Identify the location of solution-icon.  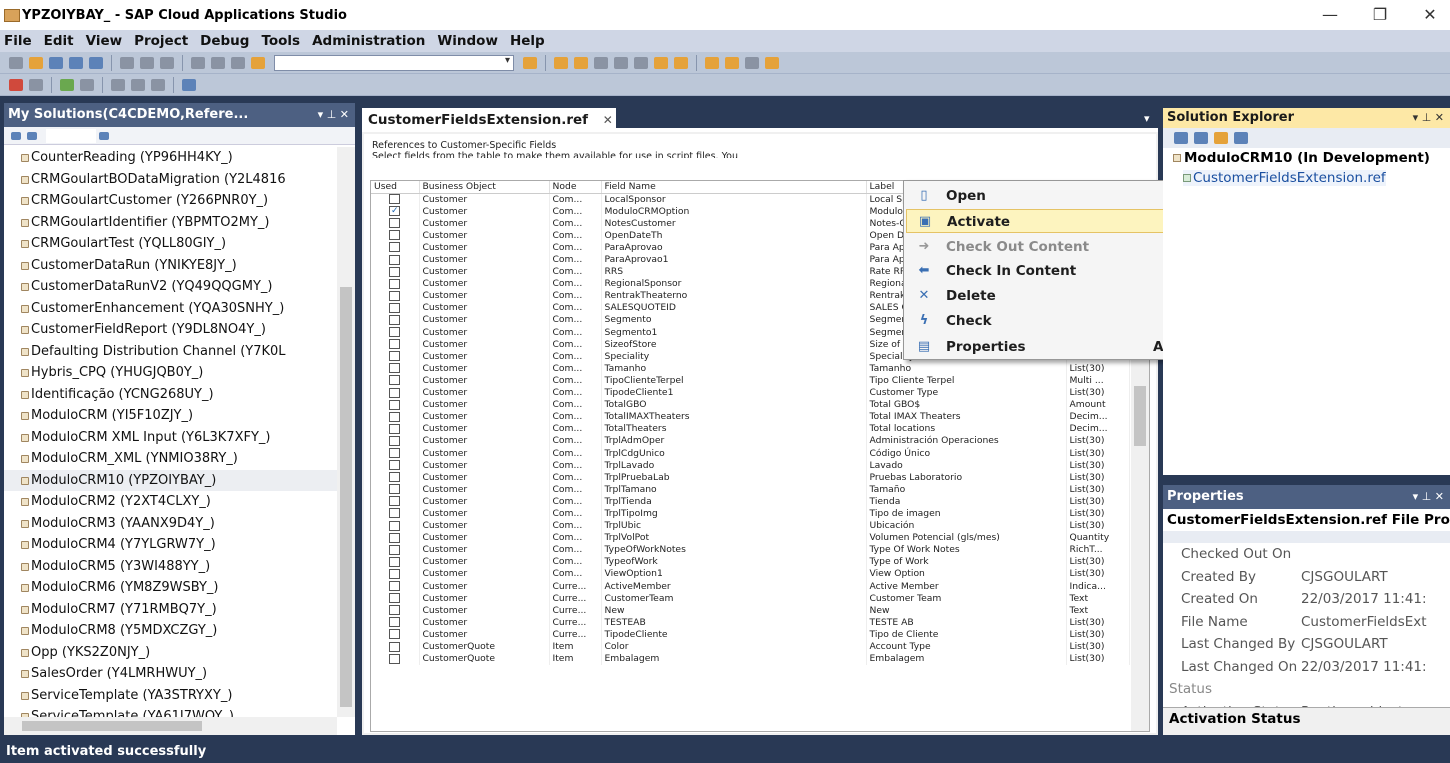
(530, 62).